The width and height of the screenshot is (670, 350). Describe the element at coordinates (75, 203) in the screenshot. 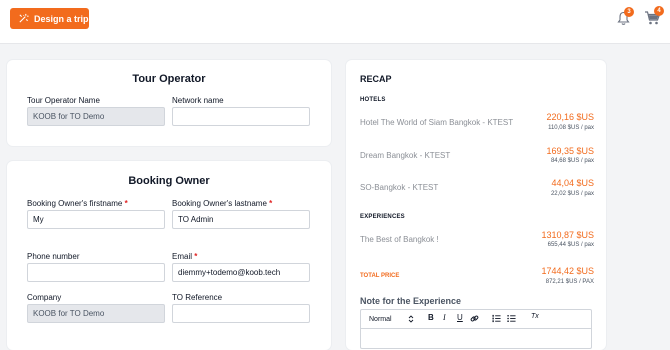

I see `firstname-label-text: Booking Owner's firstname` at that location.